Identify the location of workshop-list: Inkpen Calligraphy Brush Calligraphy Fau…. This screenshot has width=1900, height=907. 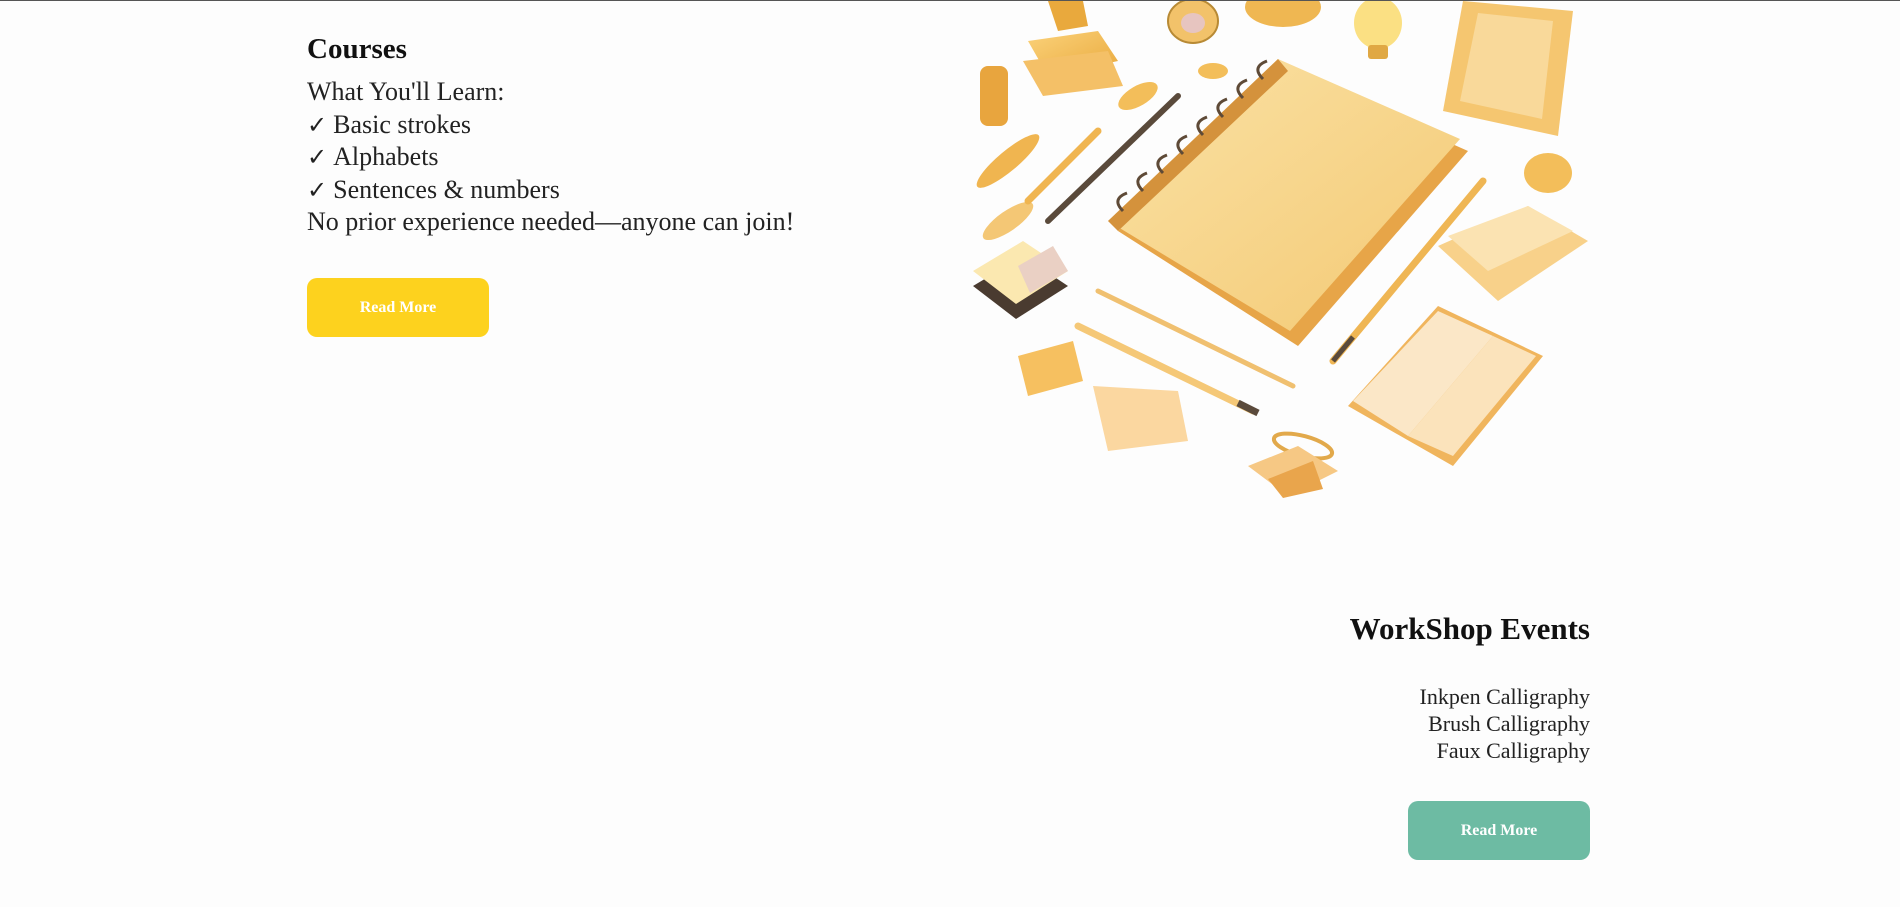
(1470, 723).